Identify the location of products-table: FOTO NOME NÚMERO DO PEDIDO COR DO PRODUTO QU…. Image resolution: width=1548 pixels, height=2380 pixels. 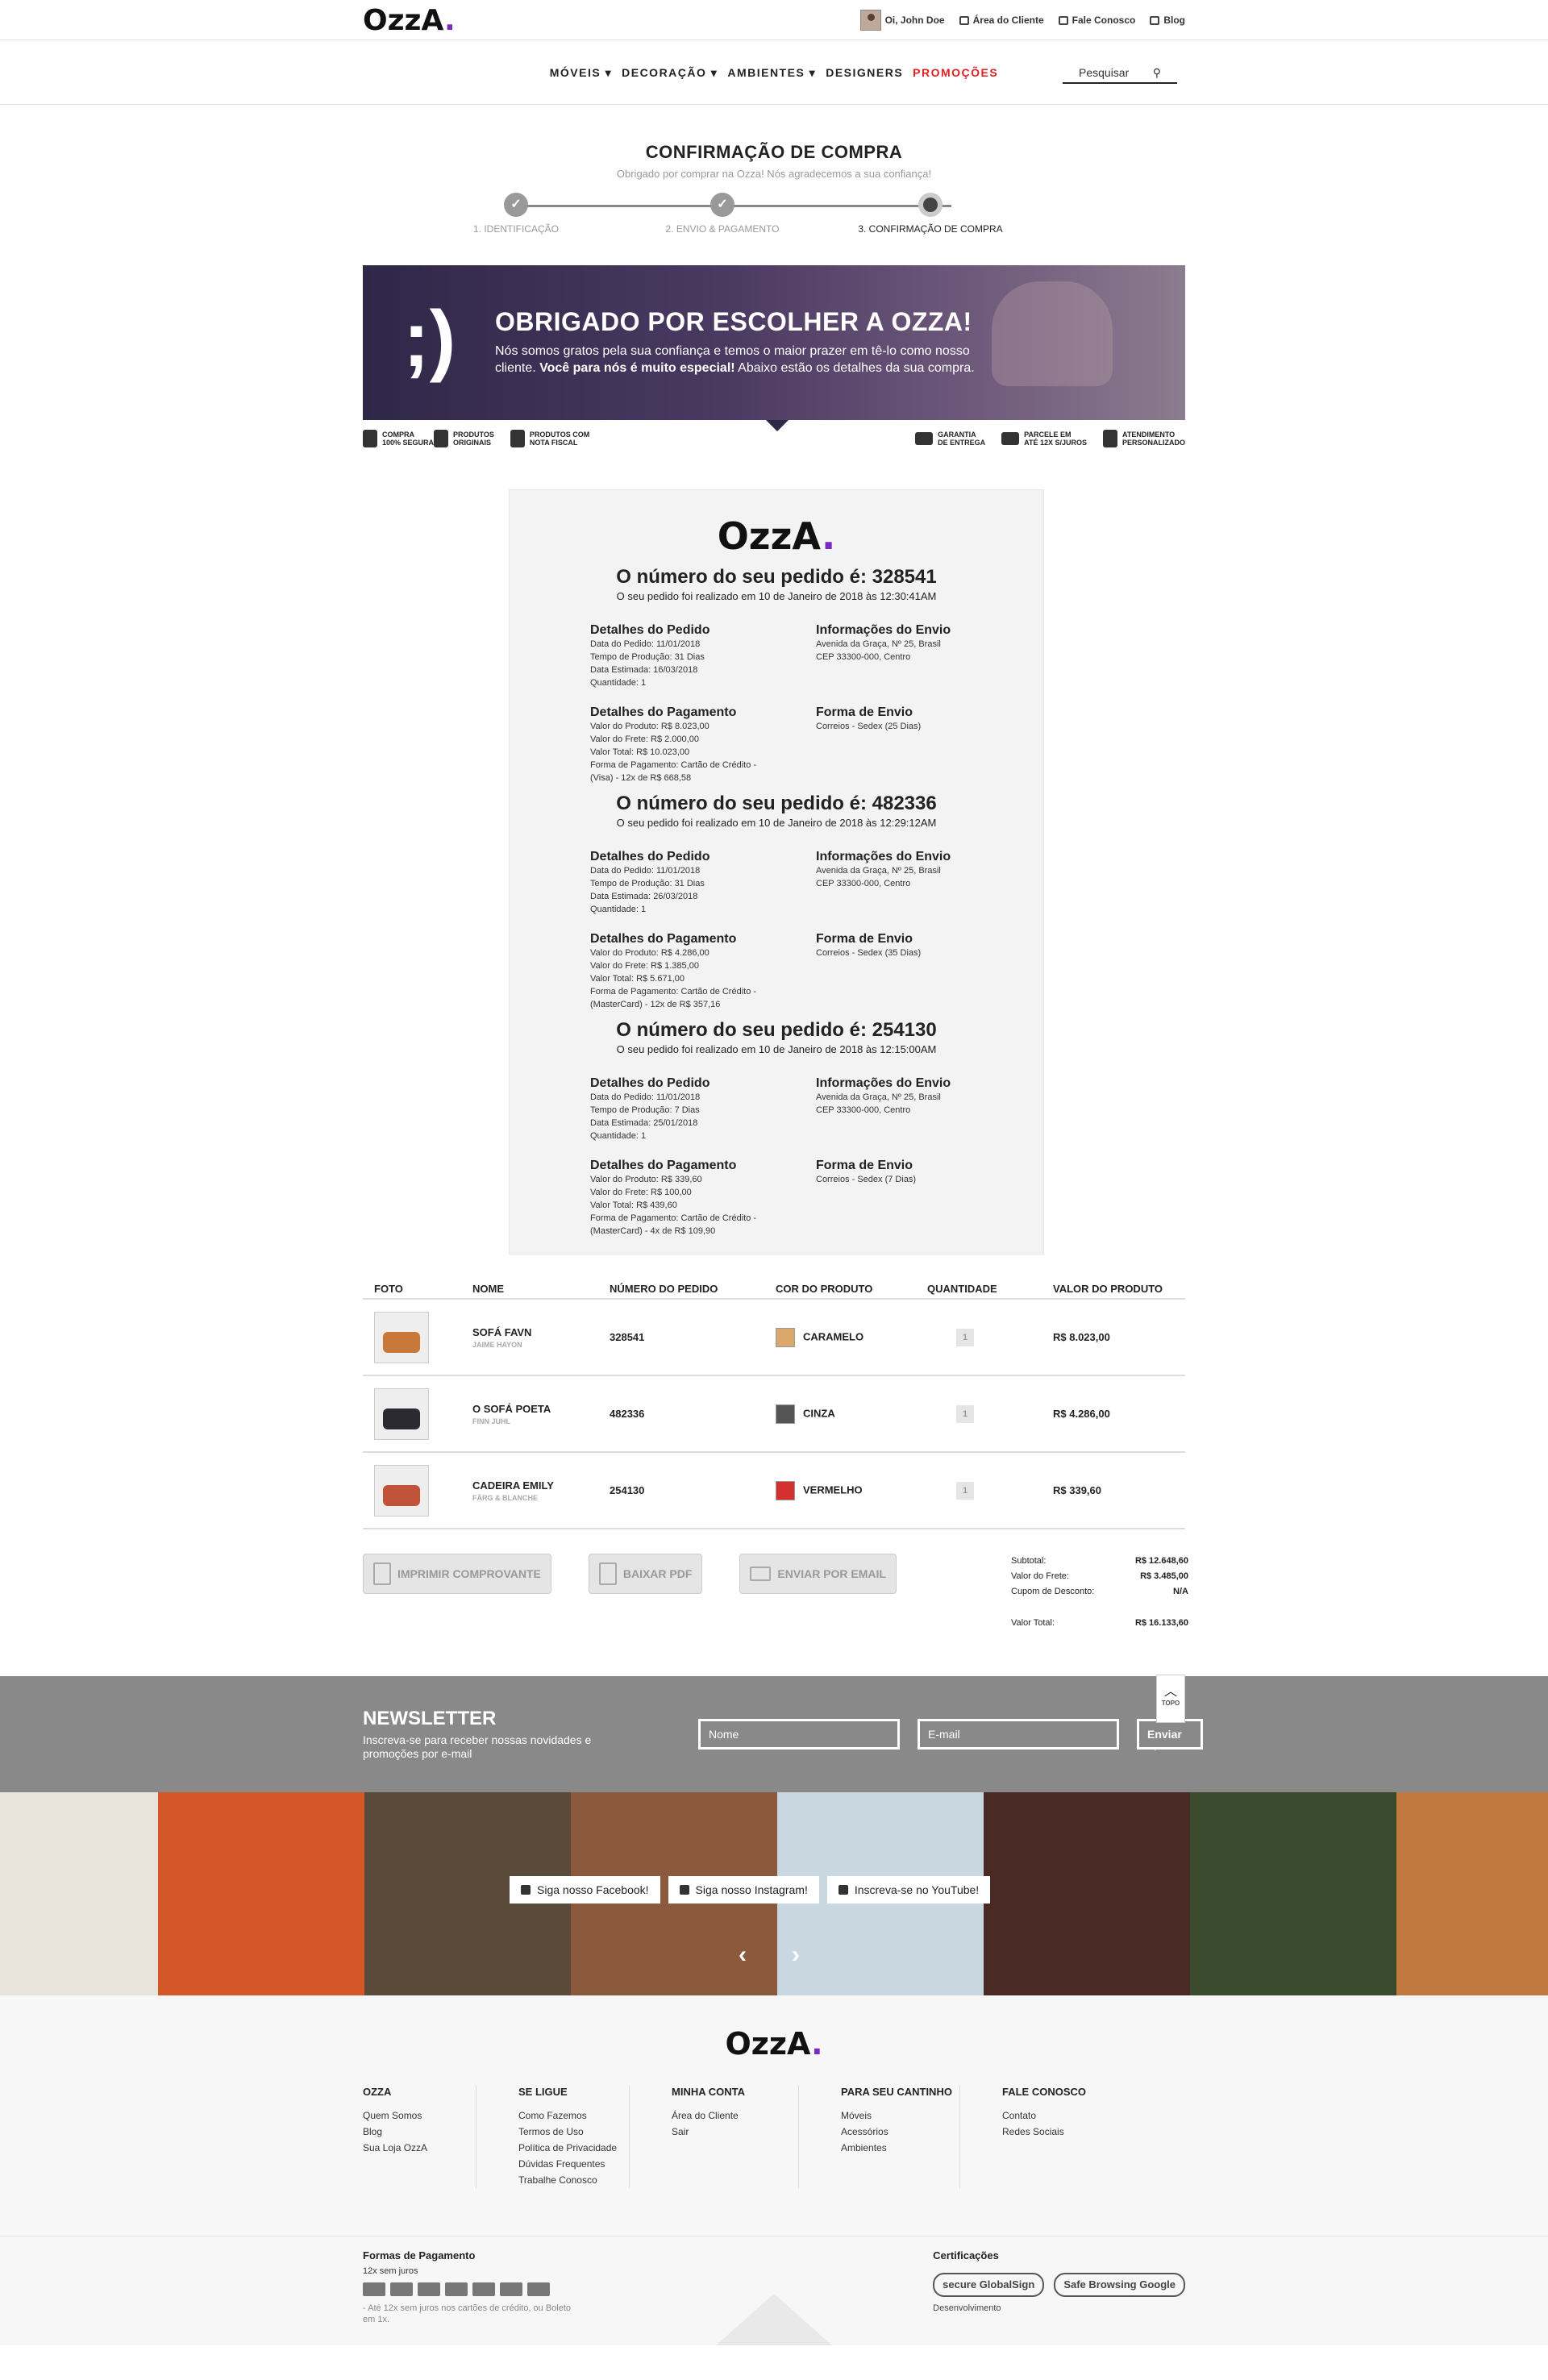
(774, 1404).